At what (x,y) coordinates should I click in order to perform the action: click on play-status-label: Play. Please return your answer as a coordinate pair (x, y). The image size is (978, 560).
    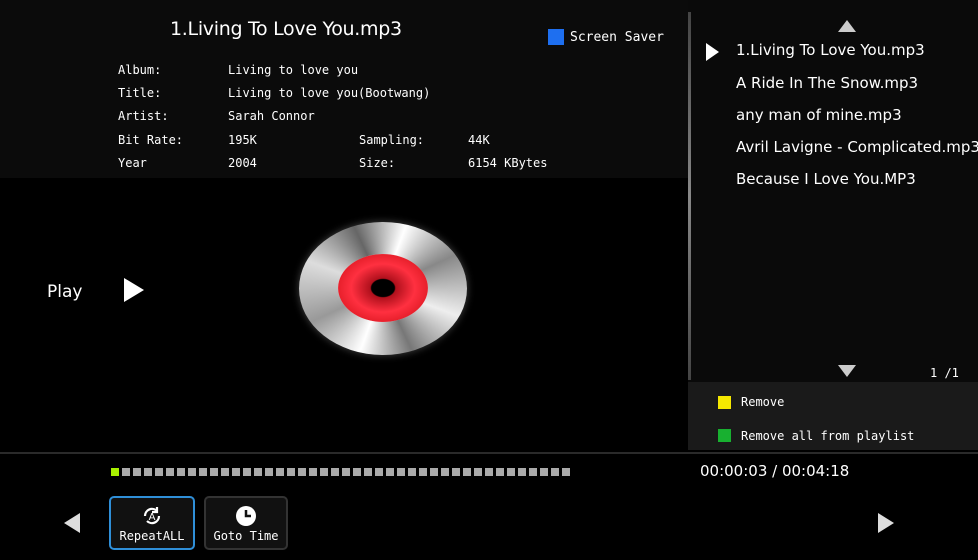
    Looking at the image, I should click on (65, 292).